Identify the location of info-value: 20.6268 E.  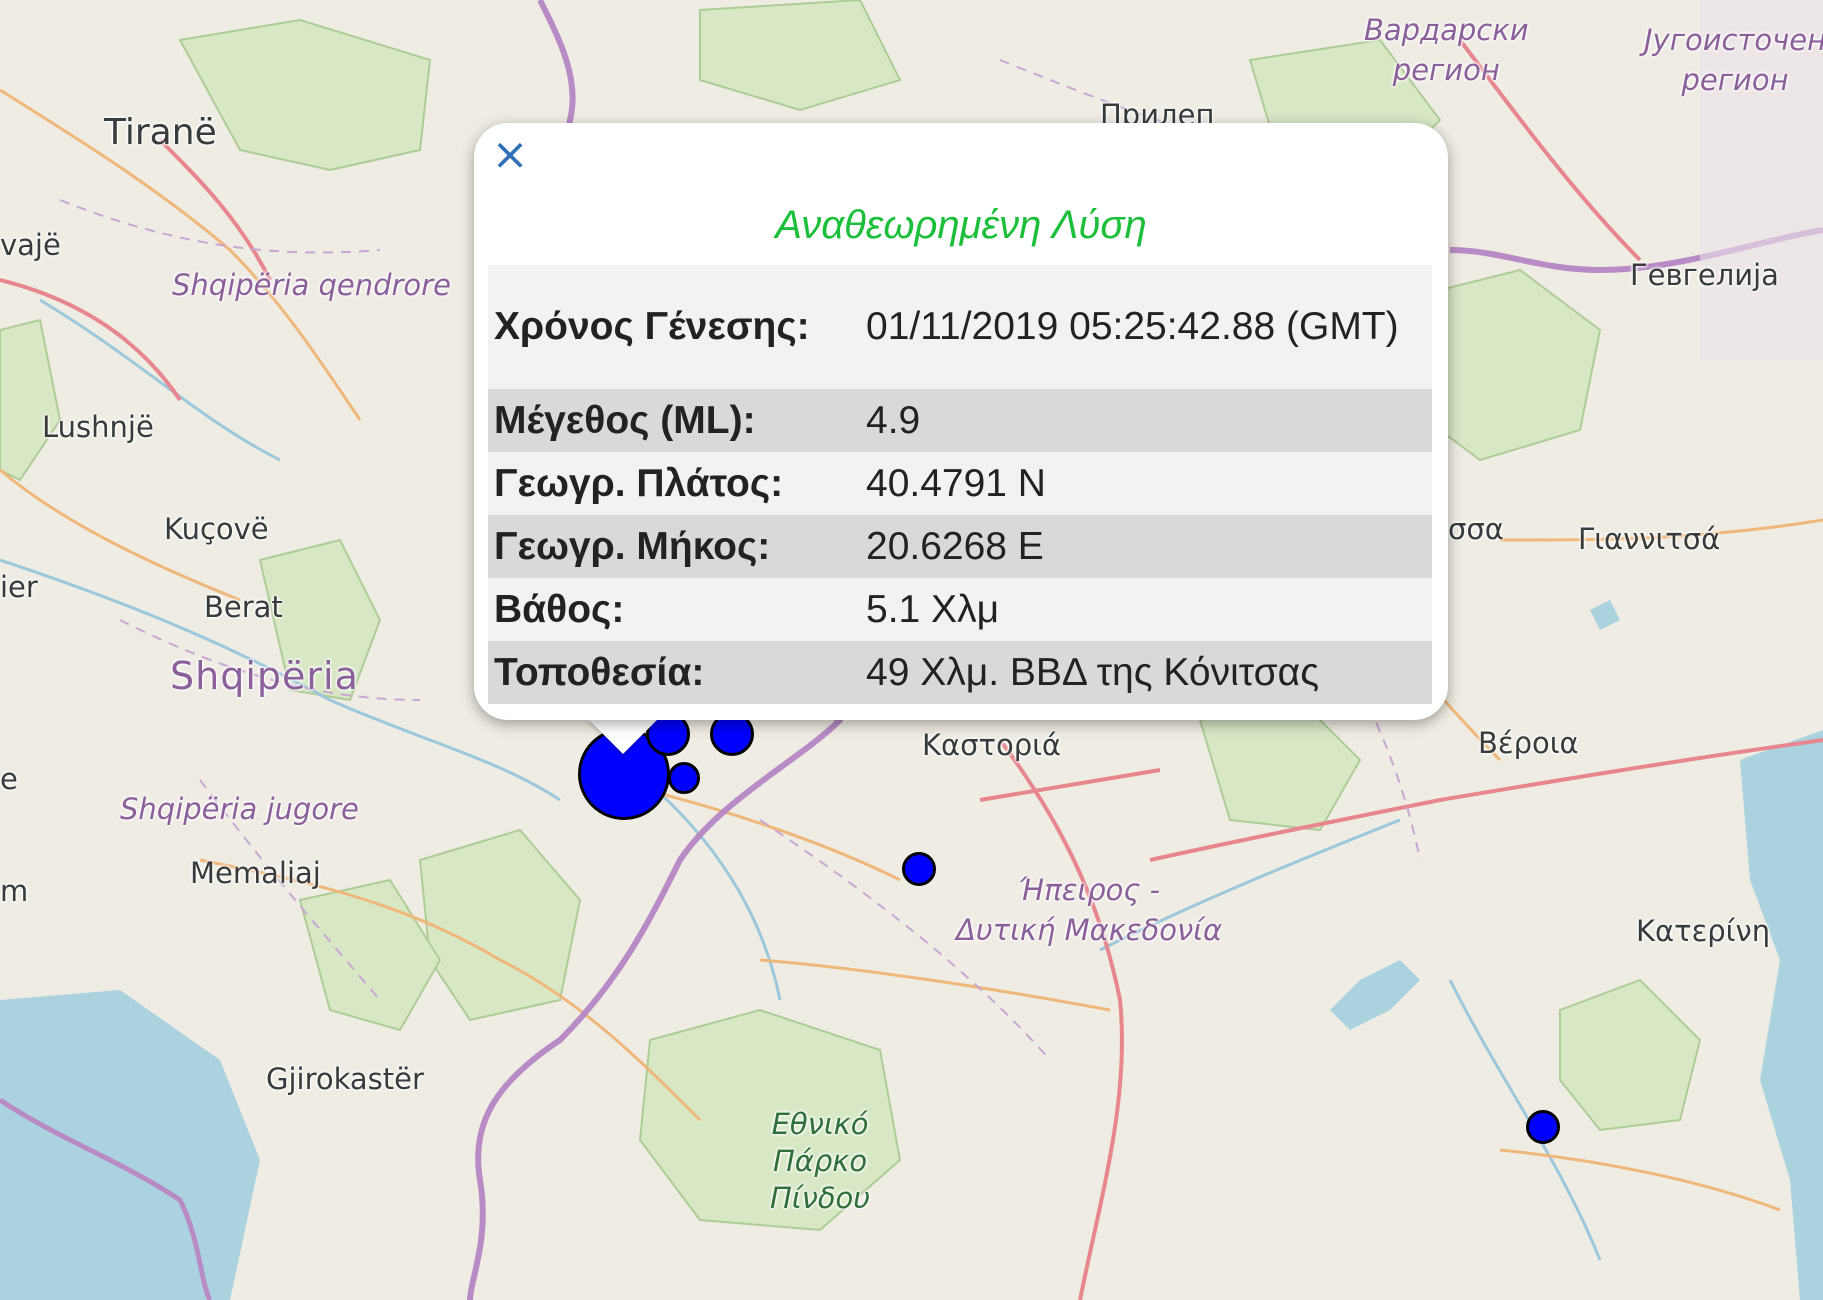
(955, 546).